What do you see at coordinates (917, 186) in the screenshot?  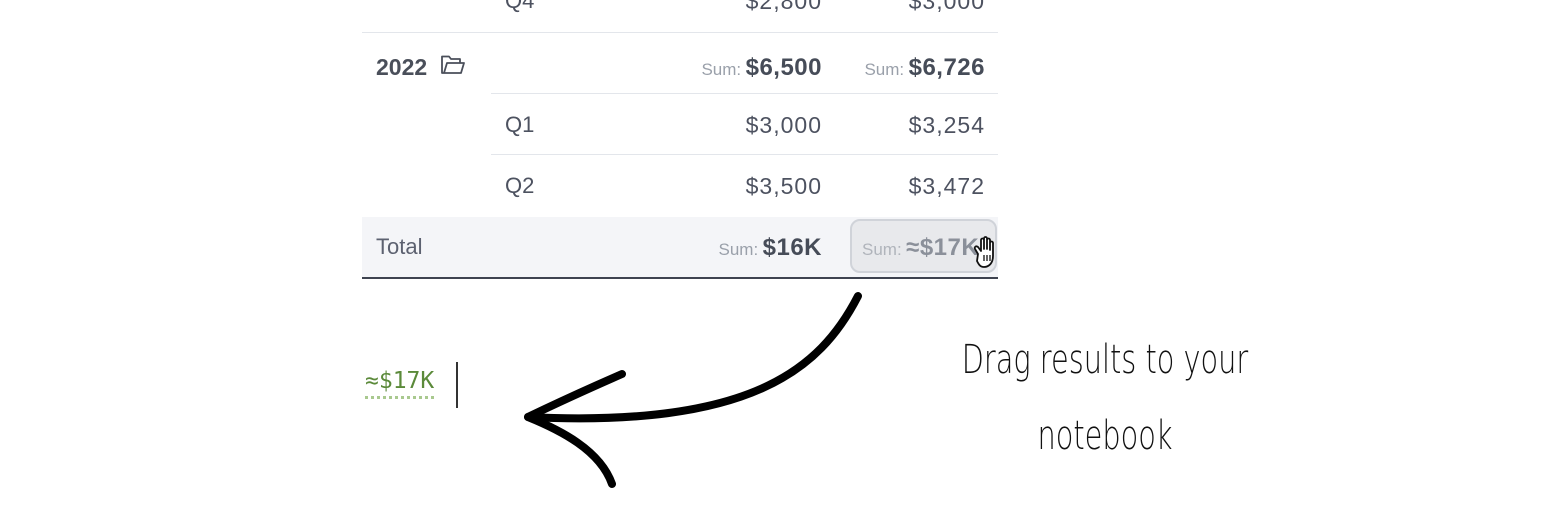 I see `row-q2-value-2: $3,472` at bounding box center [917, 186].